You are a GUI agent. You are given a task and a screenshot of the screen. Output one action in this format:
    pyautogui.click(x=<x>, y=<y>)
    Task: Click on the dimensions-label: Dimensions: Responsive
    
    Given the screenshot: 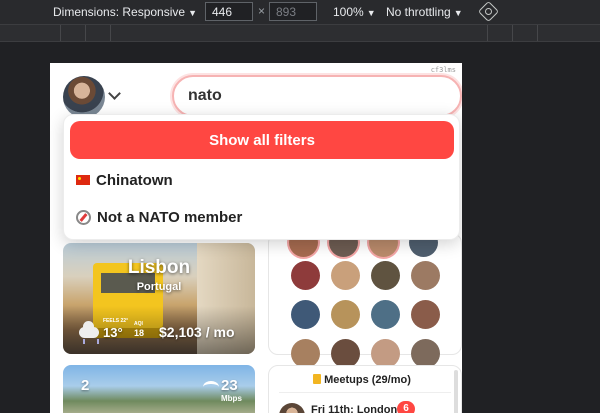 What is the action you would take?
    pyautogui.click(x=119, y=12)
    